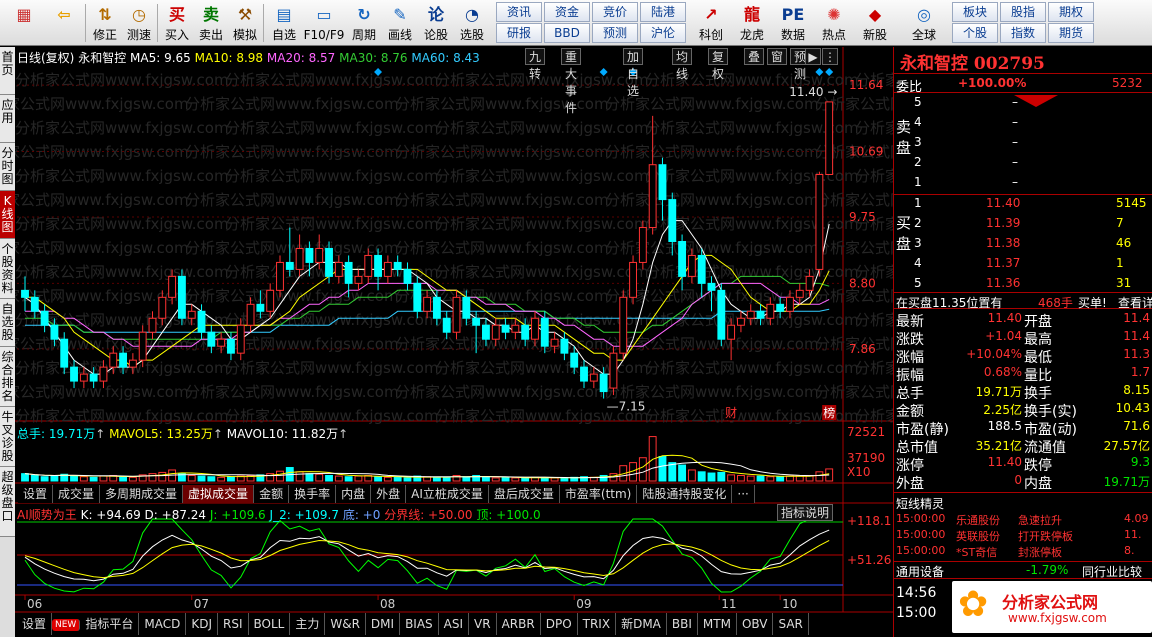 Image resolution: width=1152 pixels, height=637 pixels. What do you see at coordinates (875, 23) in the screenshot?
I see `toolbar-new-button: ◆ 新股` at bounding box center [875, 23].